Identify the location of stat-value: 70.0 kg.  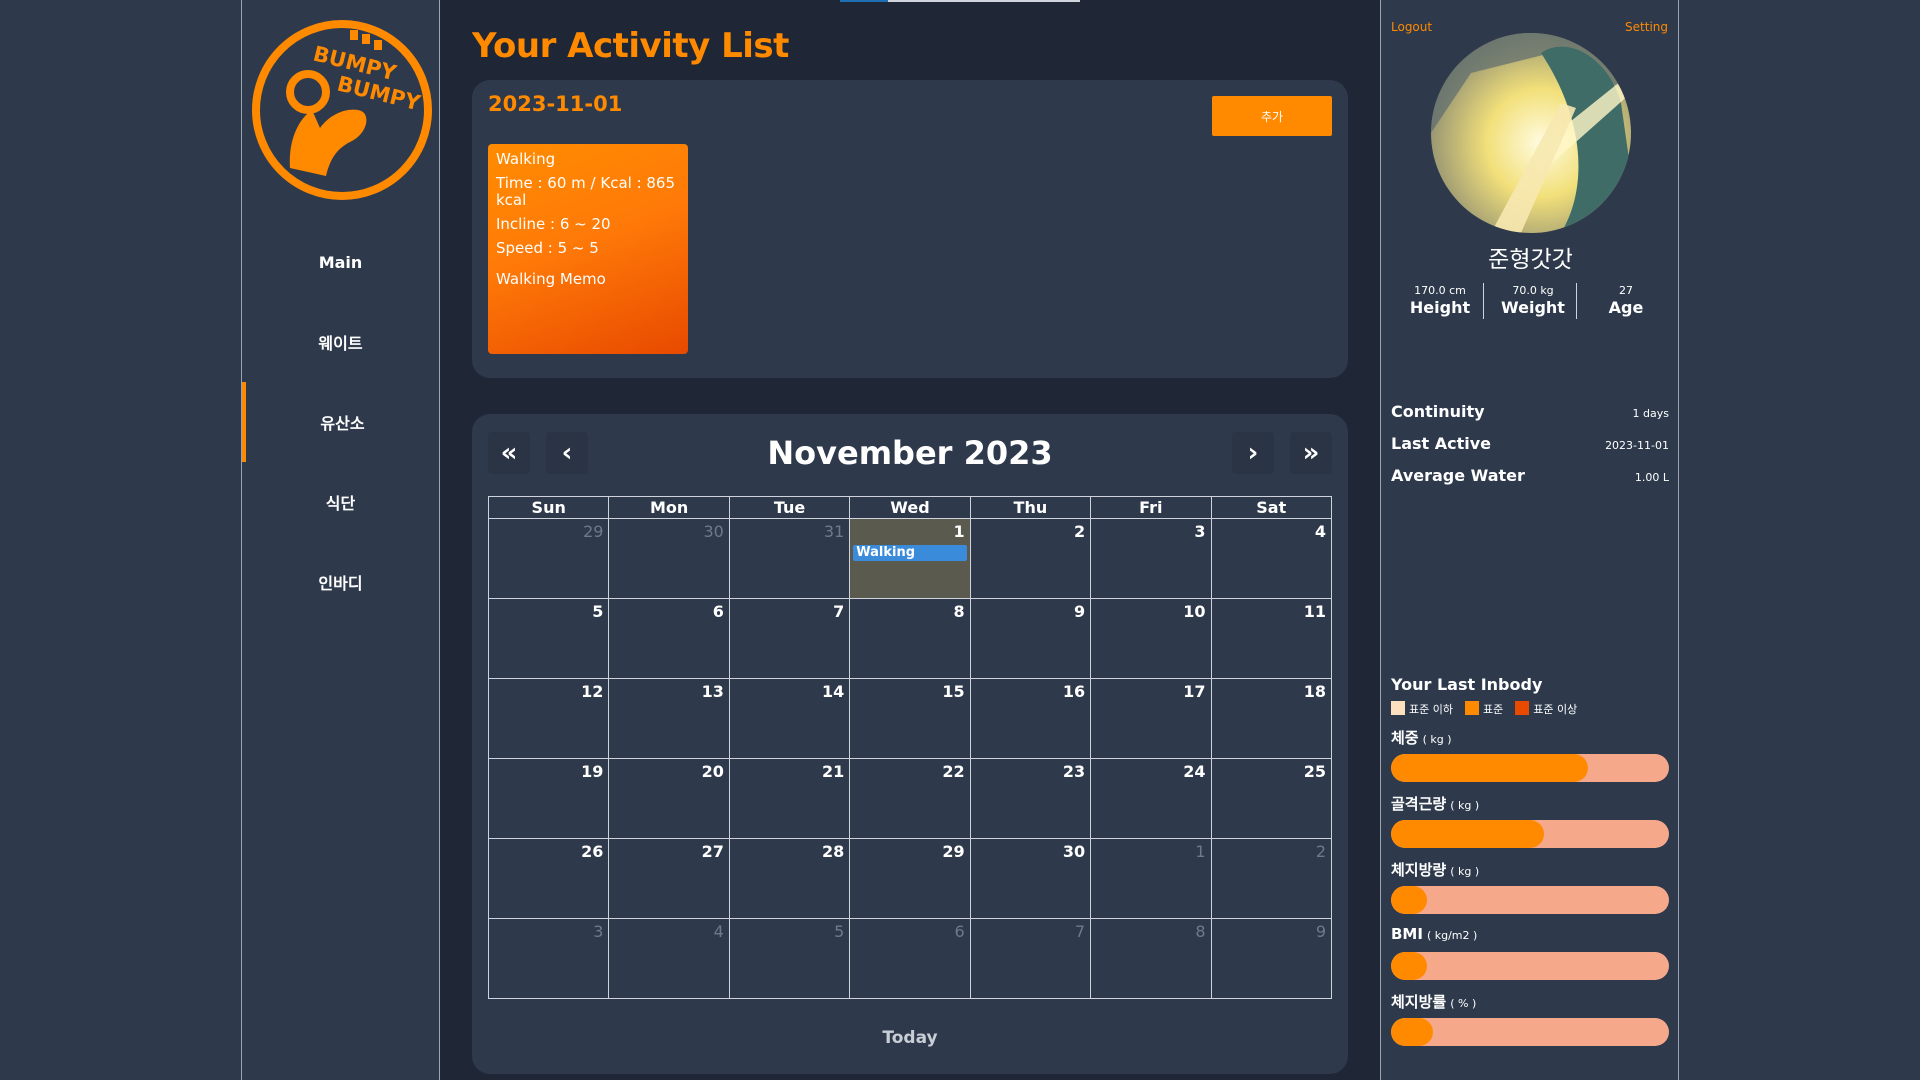
(1533, 290).